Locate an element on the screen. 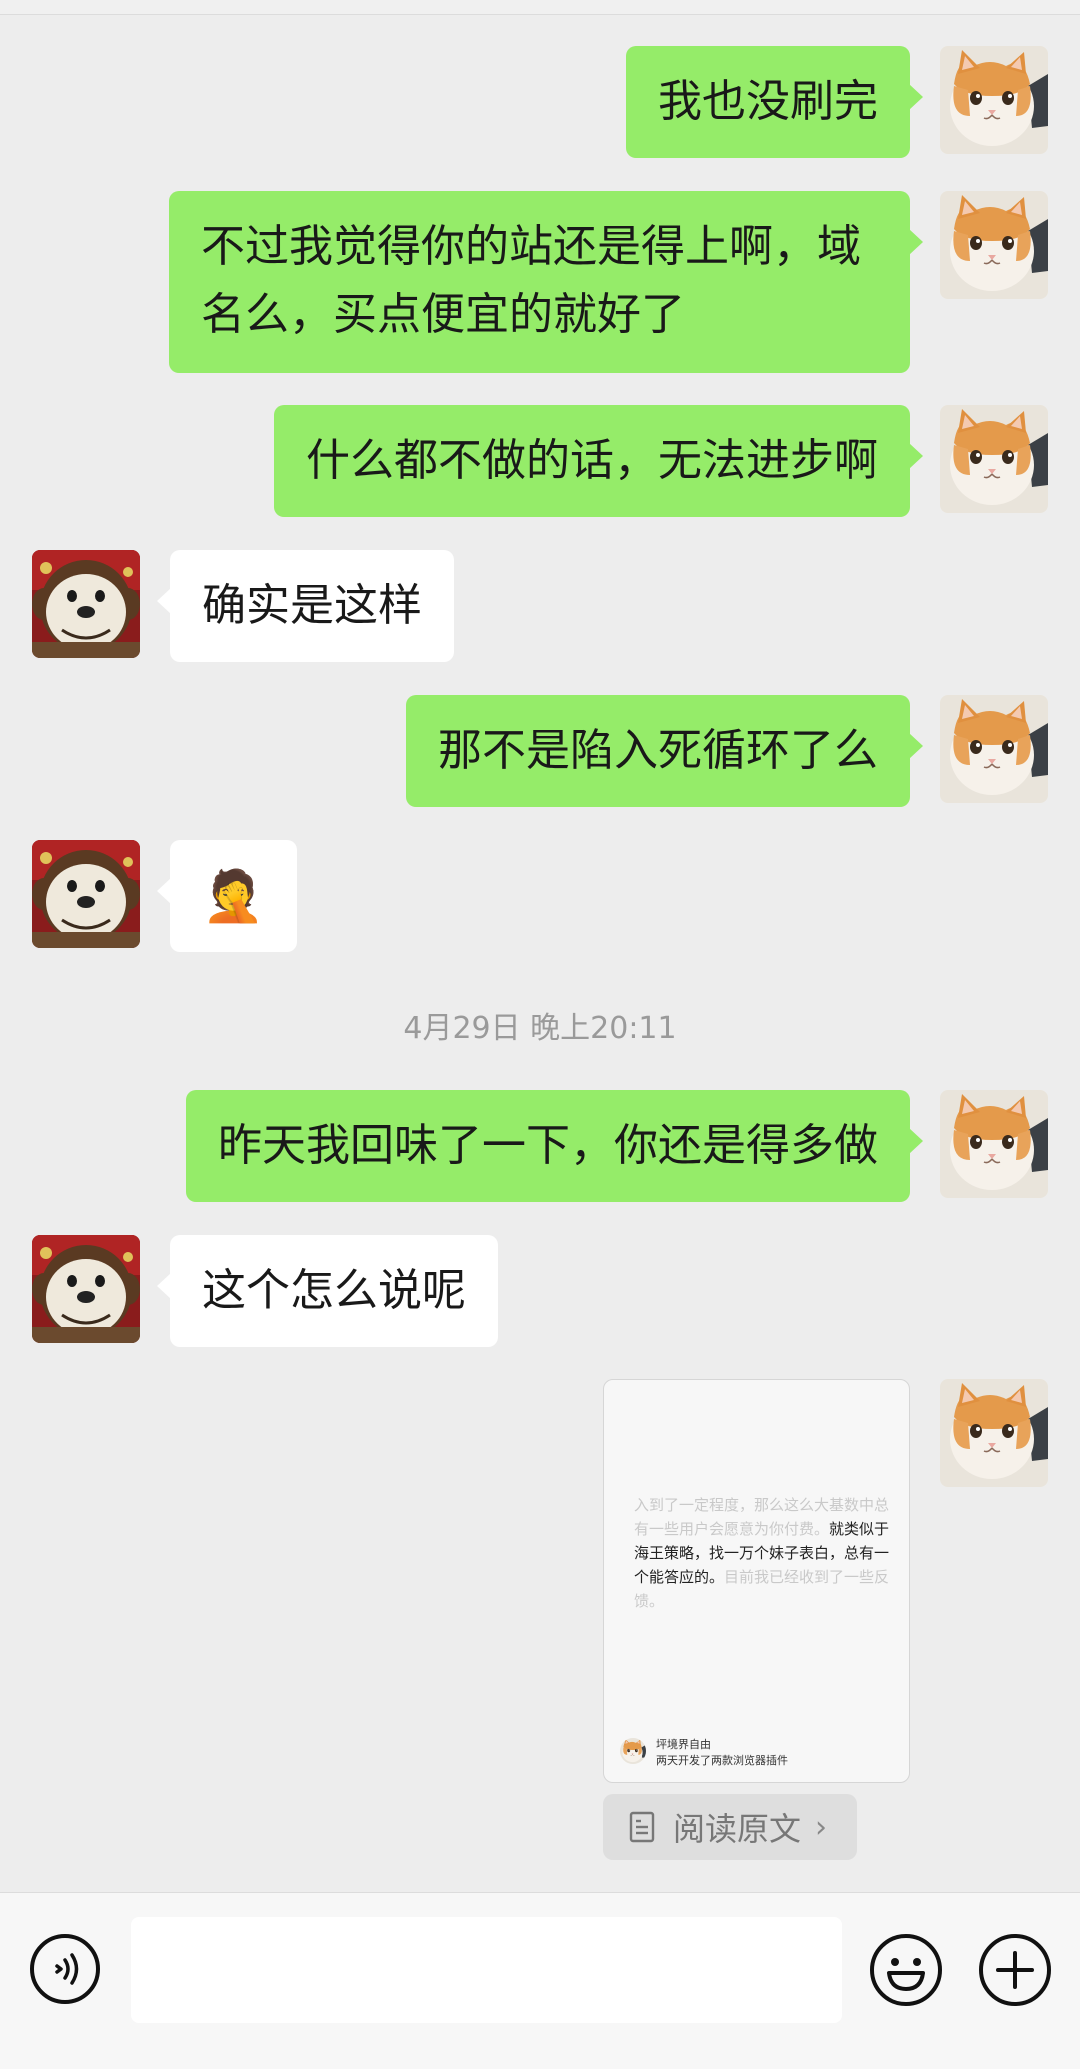 The width and height of the screenshot is (1080, 2069). author-avatar is located at coordinates (633, 1751).